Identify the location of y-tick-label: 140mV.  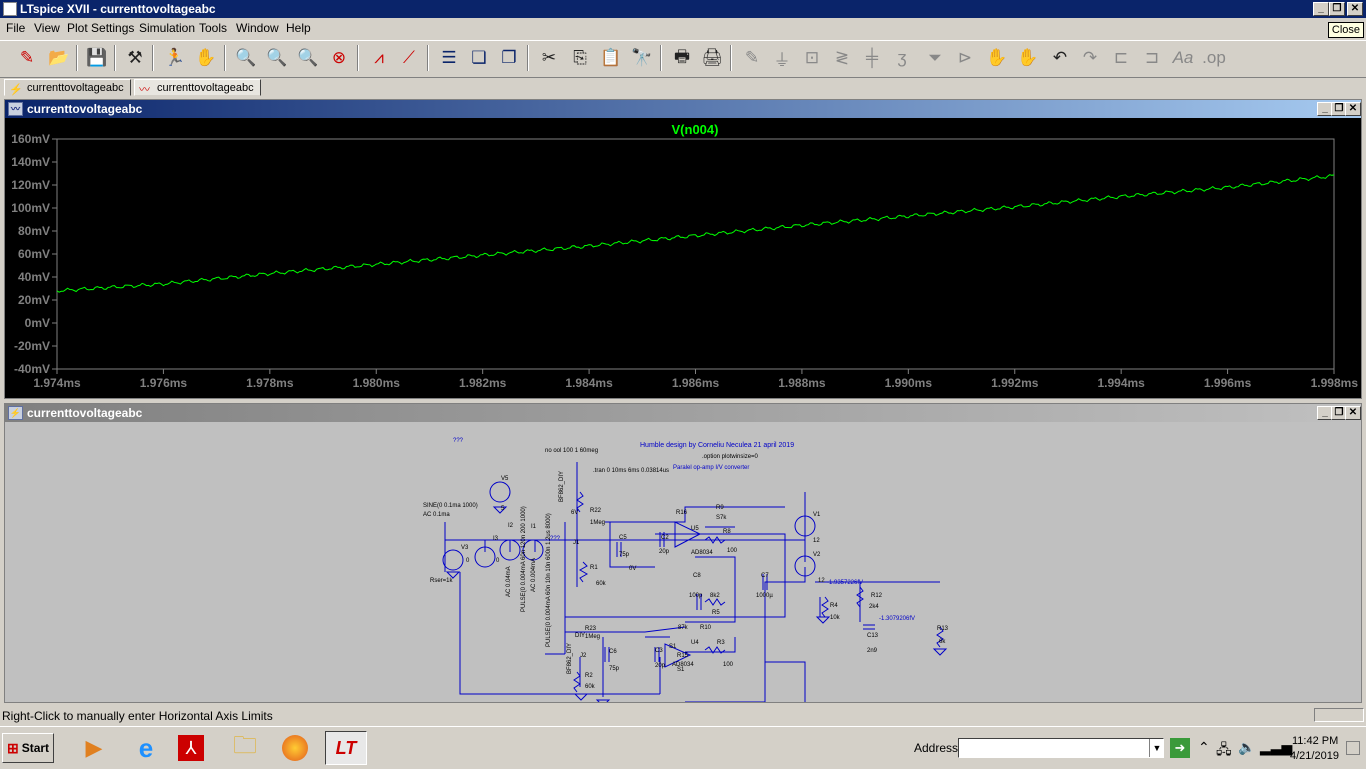
(30, 162).